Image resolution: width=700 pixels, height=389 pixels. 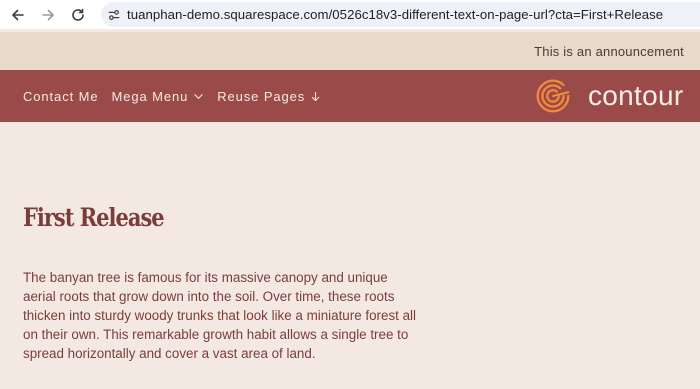 I want to click on nav-item-label: Reuse Pages, so click(x=261, y=96).